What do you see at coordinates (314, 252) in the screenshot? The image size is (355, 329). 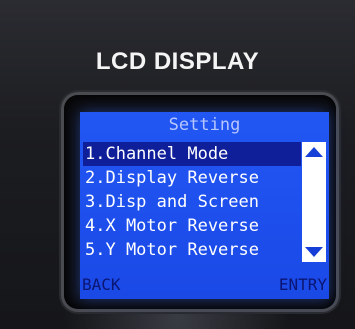 I see `triangle-down-icon` at bounding box center [314, 252].